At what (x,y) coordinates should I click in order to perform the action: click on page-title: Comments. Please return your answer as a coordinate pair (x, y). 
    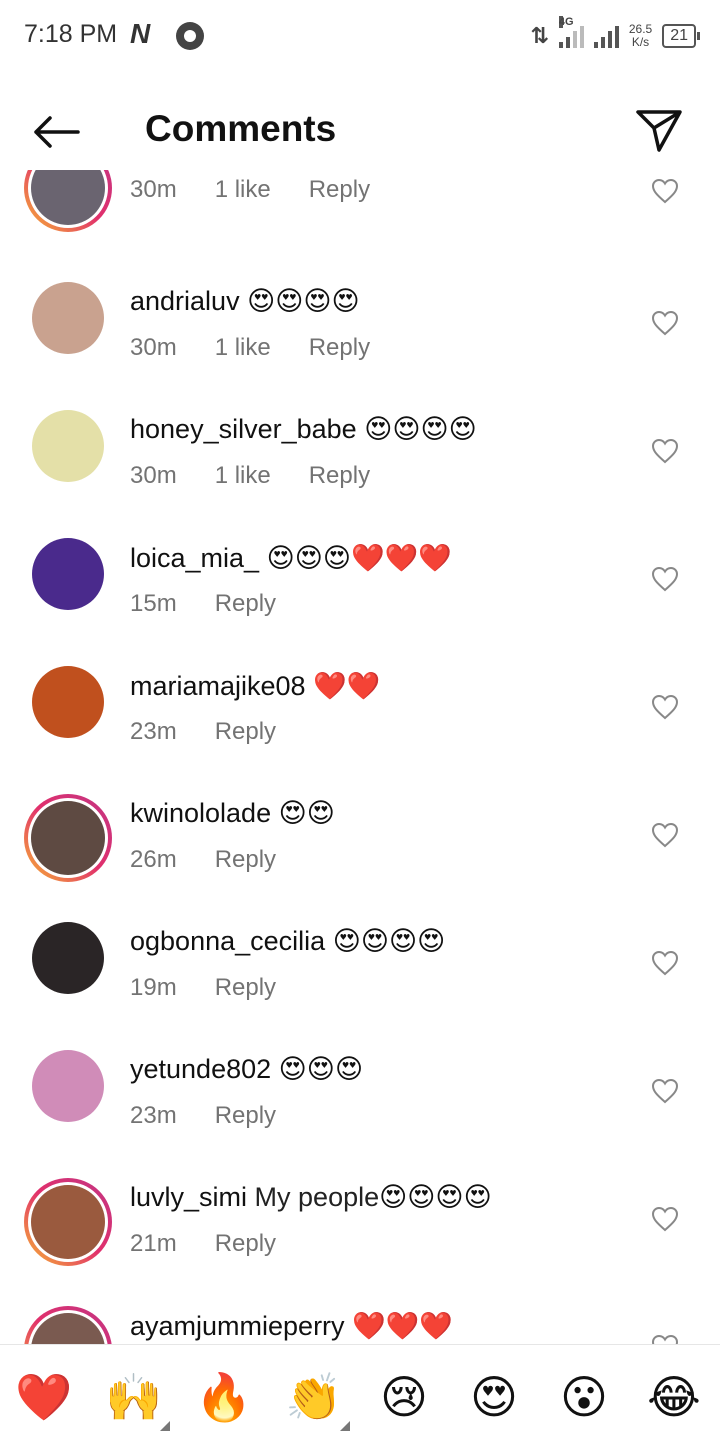
    Looking at the image, I should click on (241, 128).